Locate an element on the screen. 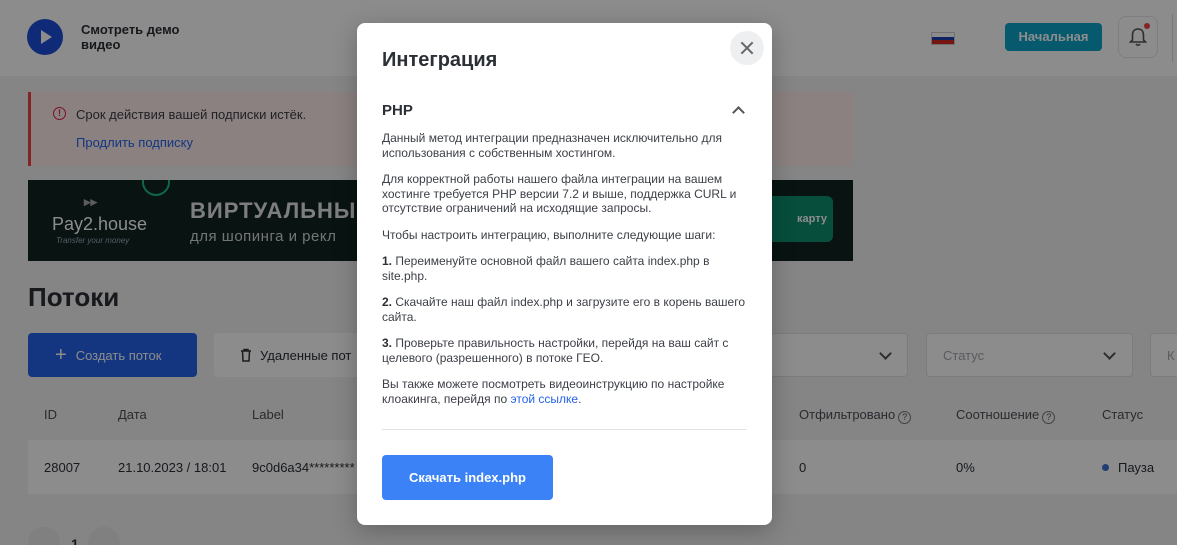 Image resolution: width=1177 pixels, height=545 pixels. close-button is located at coordinates (747, 48).